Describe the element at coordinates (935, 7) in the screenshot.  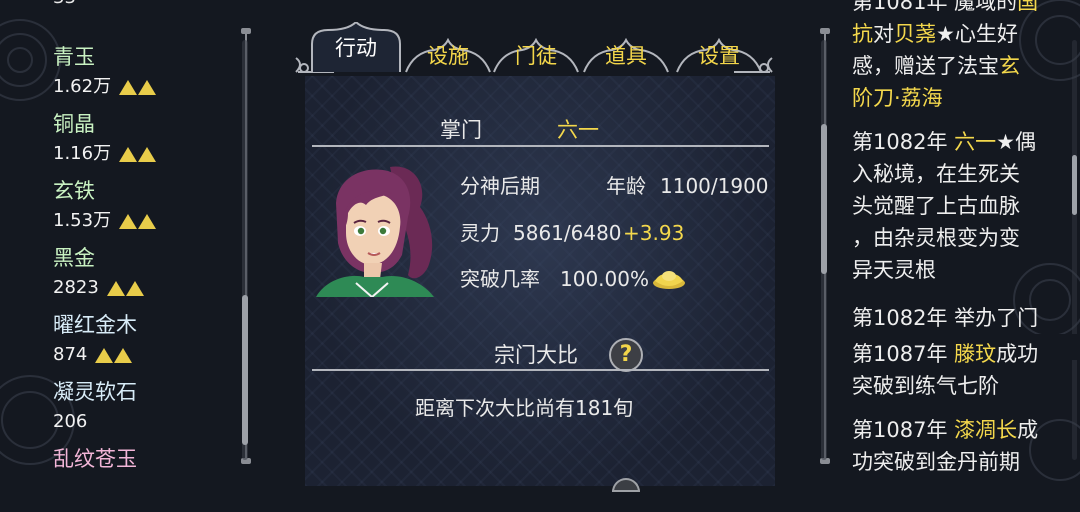
I see `log-text: 第1081年 魔域的` at that location.